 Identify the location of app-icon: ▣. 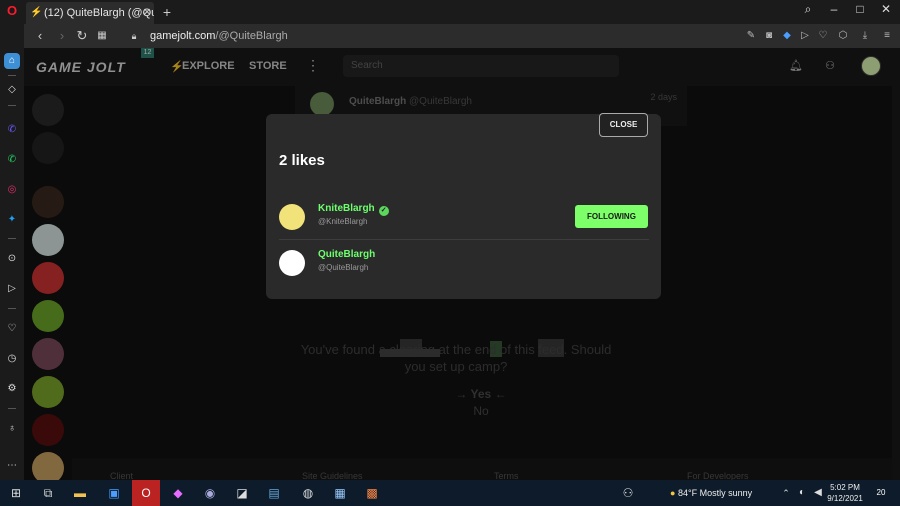
(114, 493).